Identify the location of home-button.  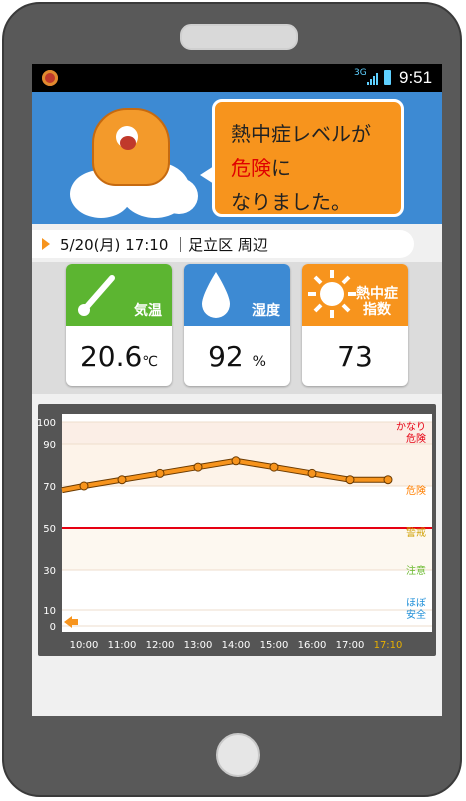
(238, 755).